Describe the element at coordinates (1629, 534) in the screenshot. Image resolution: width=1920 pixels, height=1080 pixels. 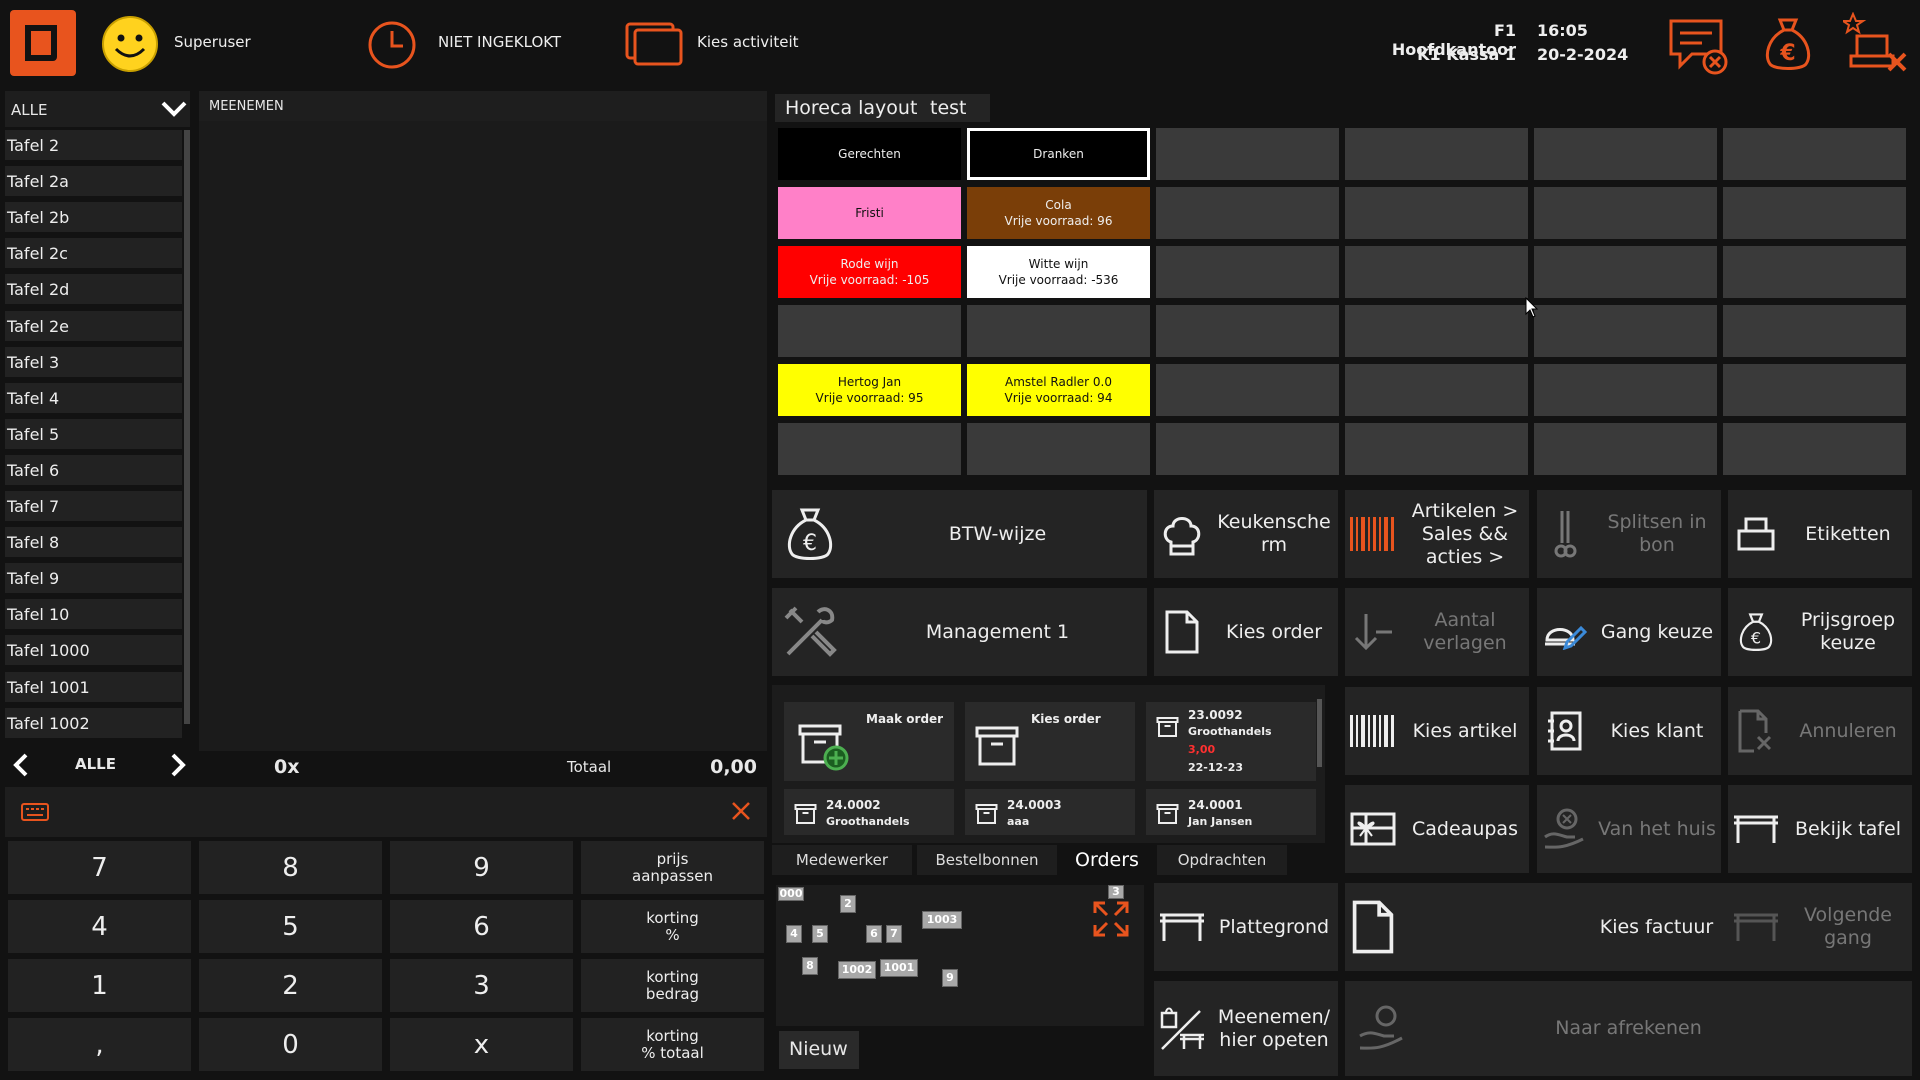
I see `splitsen-button: Splitsen in bon` at that location.